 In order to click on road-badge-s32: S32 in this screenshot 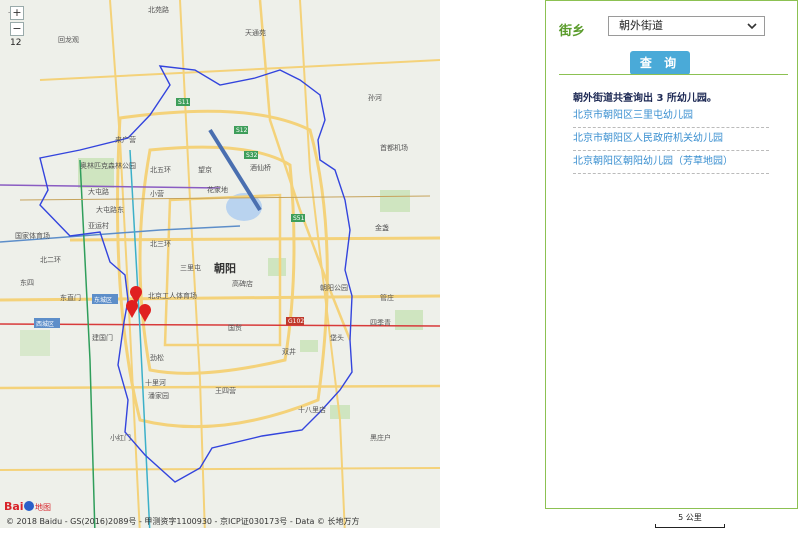, I will do `click(252, 155)`.